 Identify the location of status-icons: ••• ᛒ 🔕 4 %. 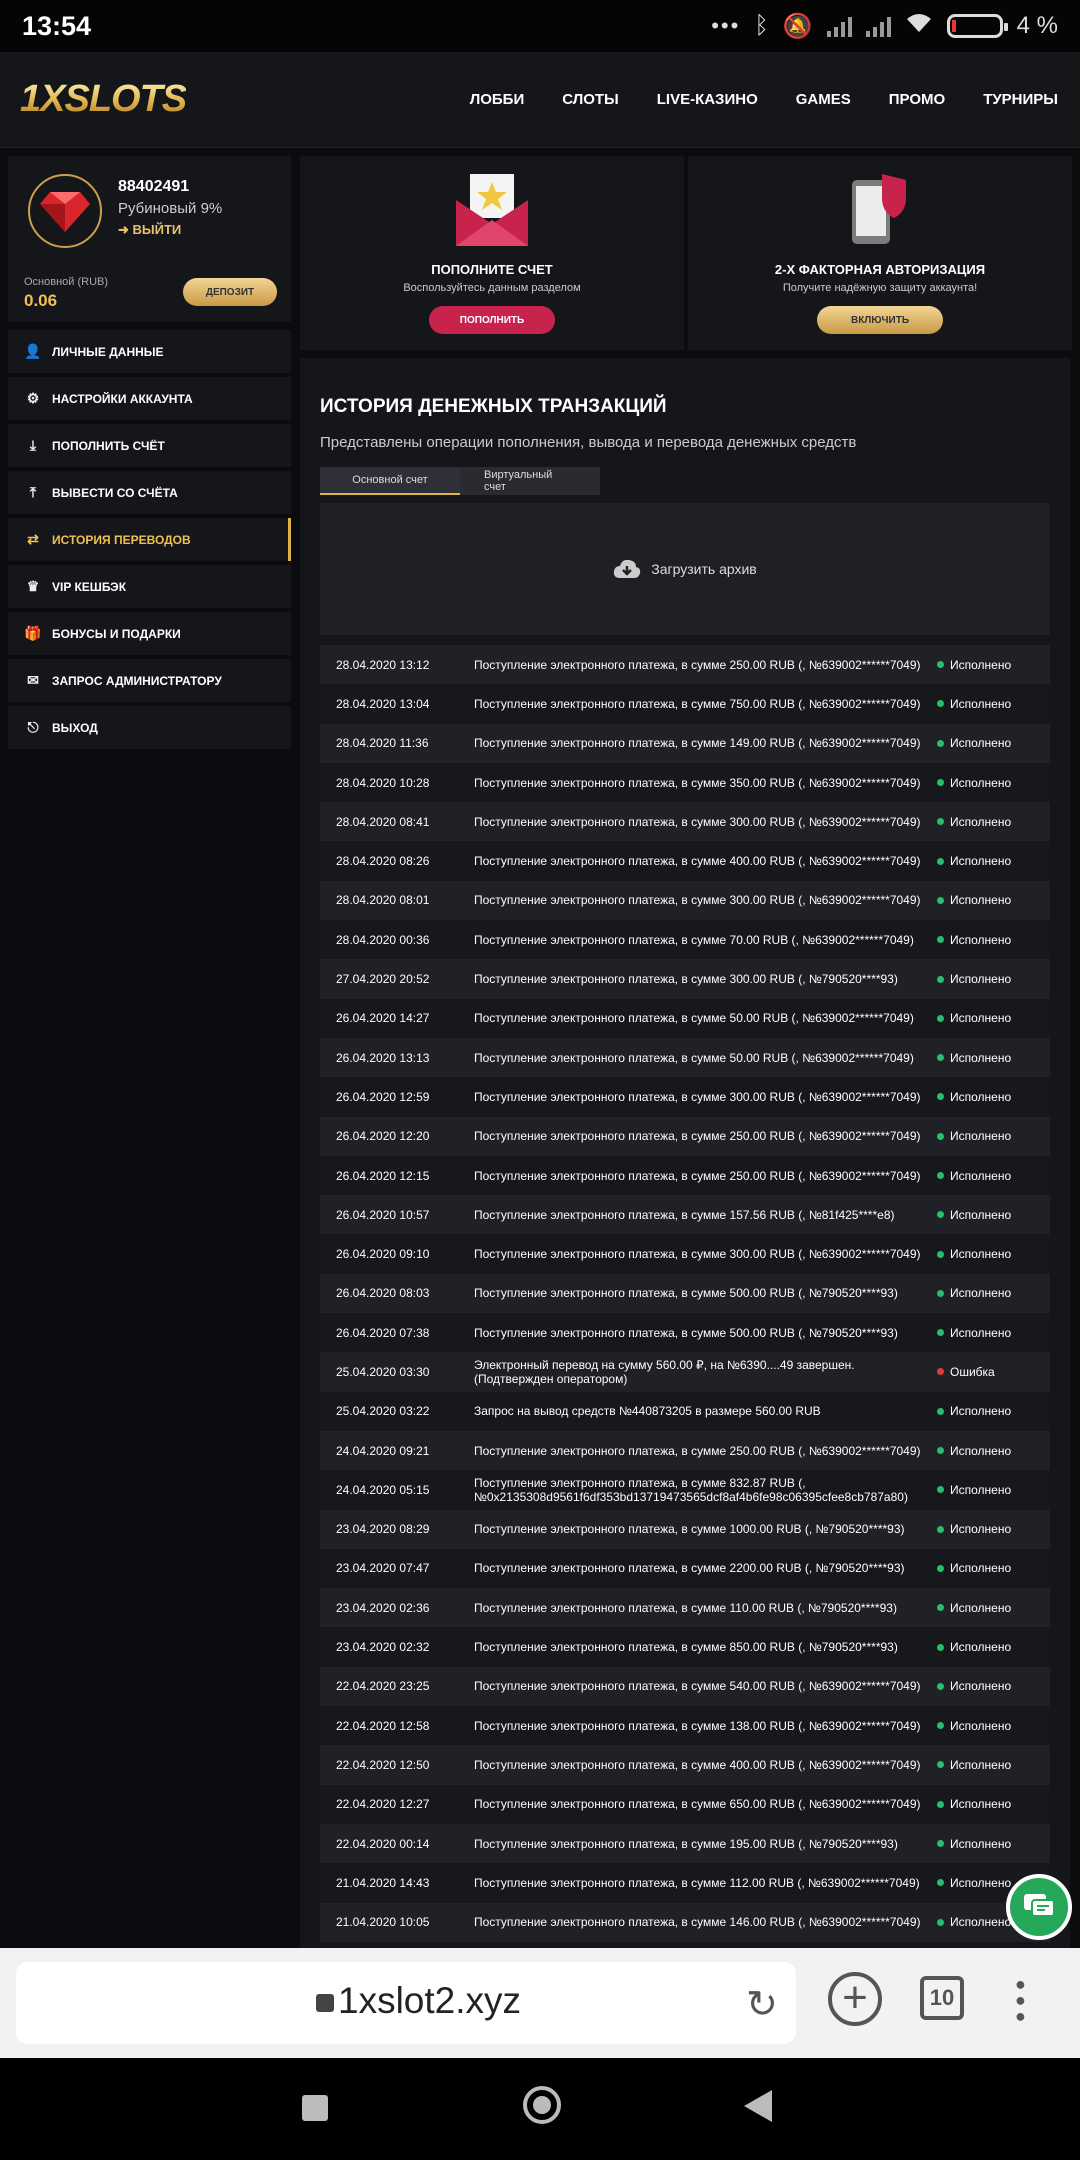
(884, 26).